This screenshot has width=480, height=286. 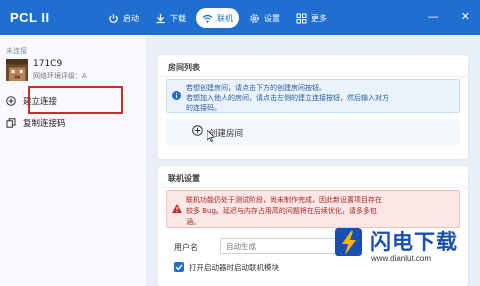 I want to click on sidebar-item-copy-code: 复制连接码, so click(x=36, y=123).